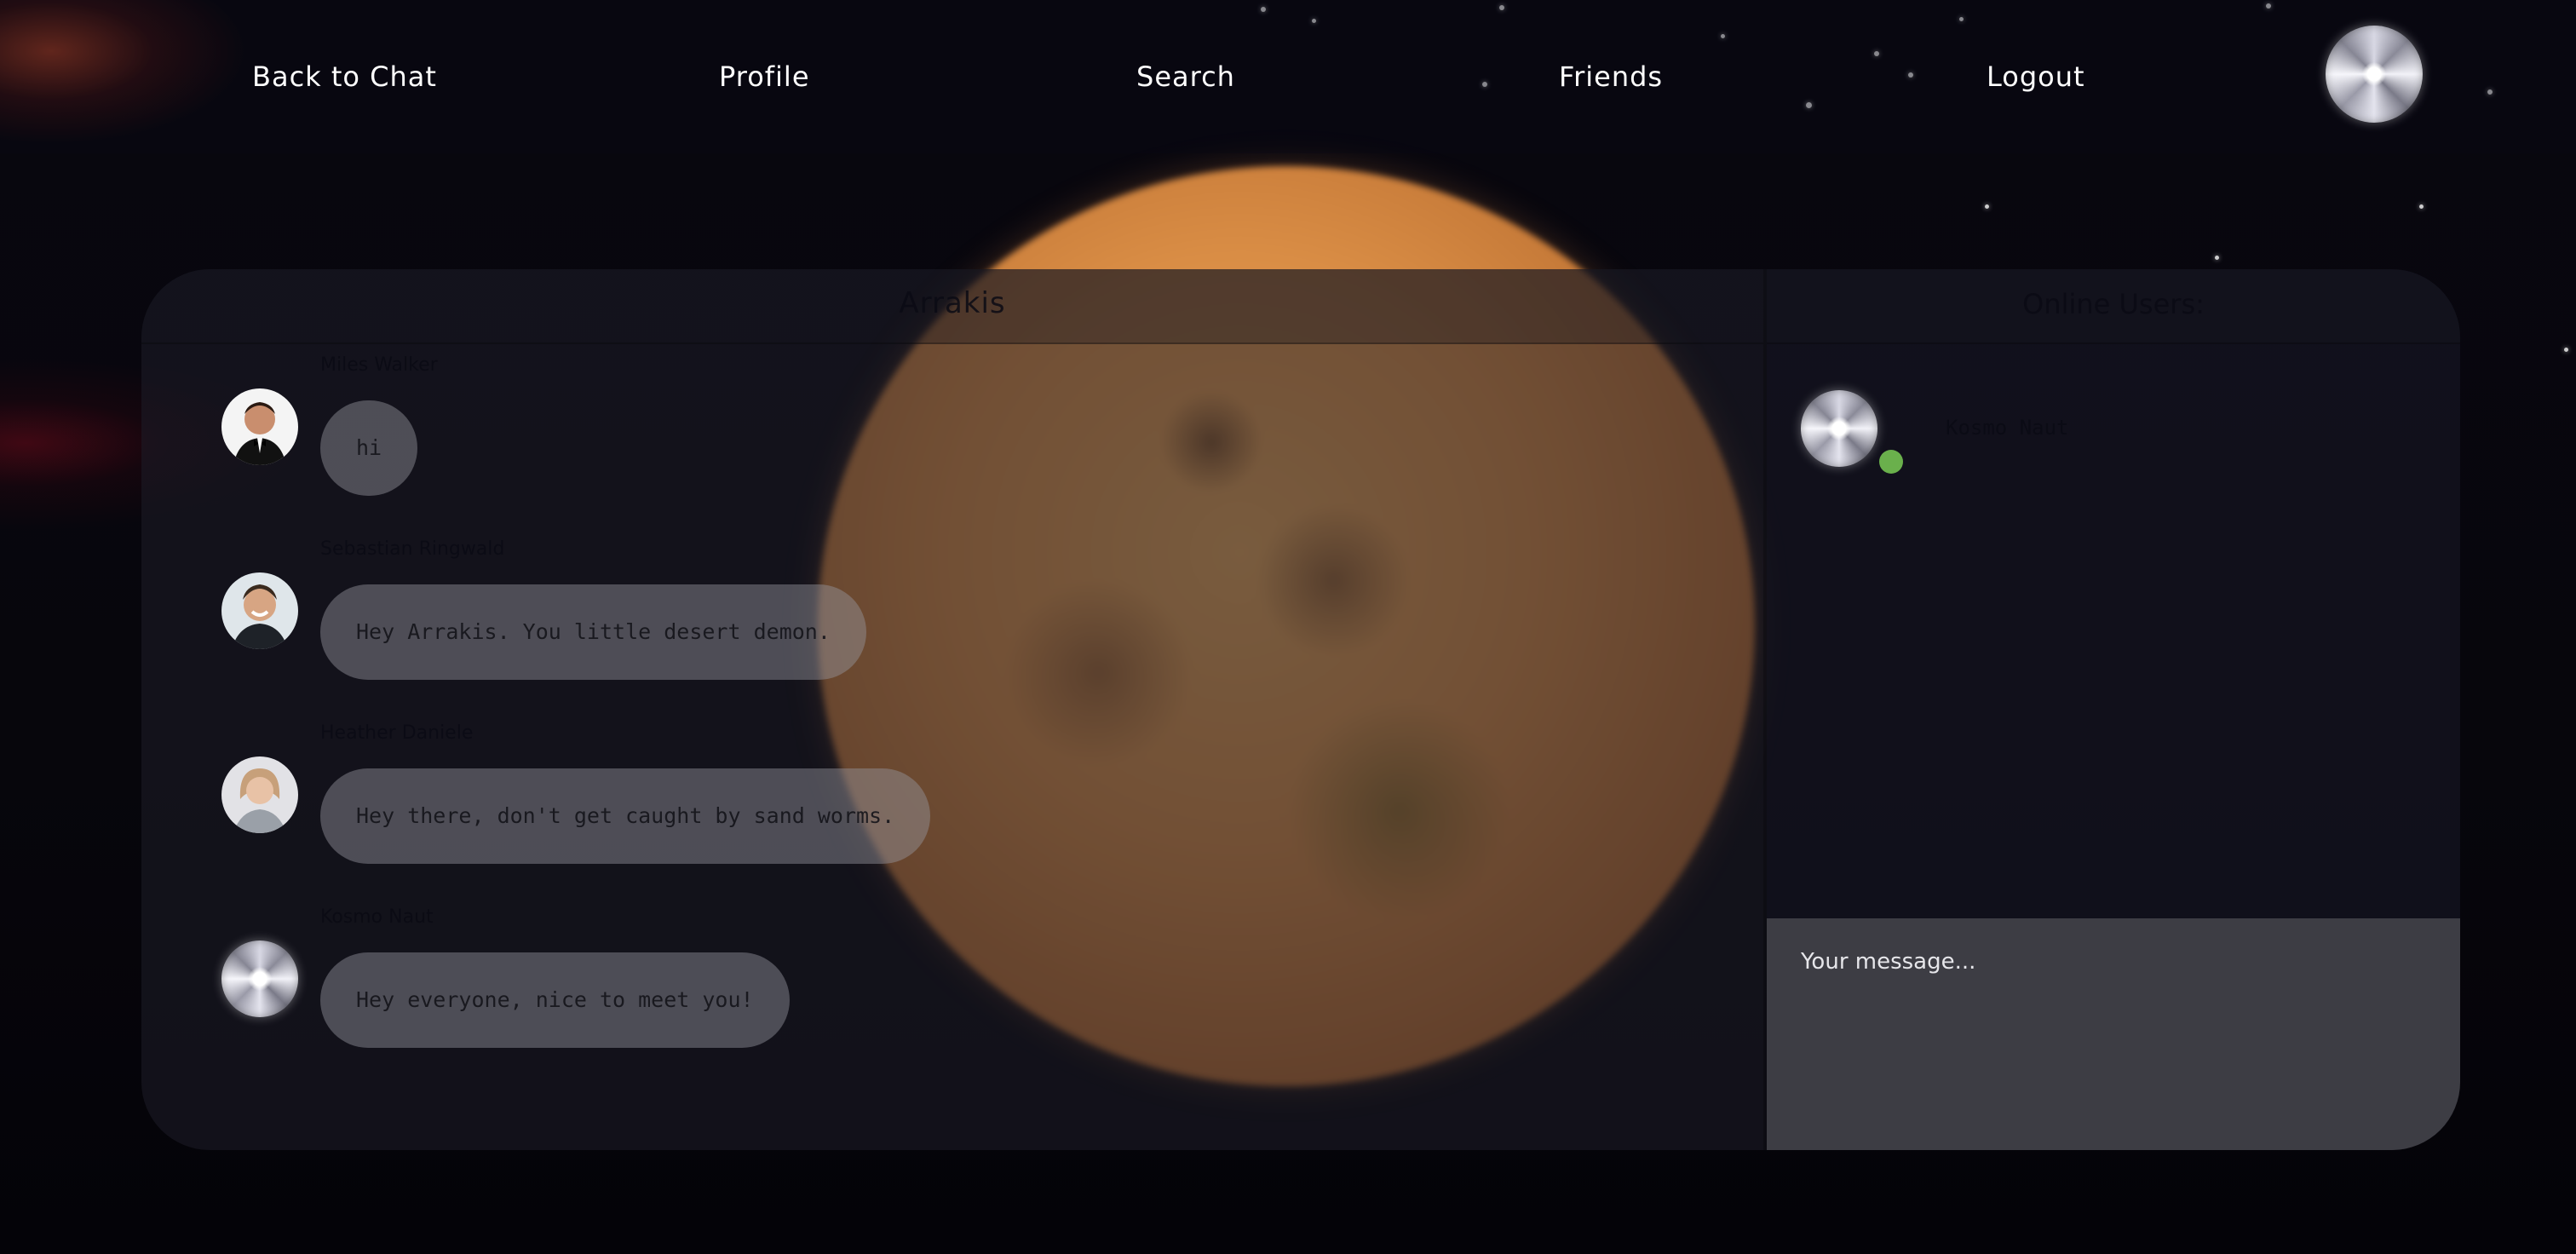  Describe the element at coordinates (1611, 76) in the screenshot. I see `nav-friends-link: Friends` at that location.